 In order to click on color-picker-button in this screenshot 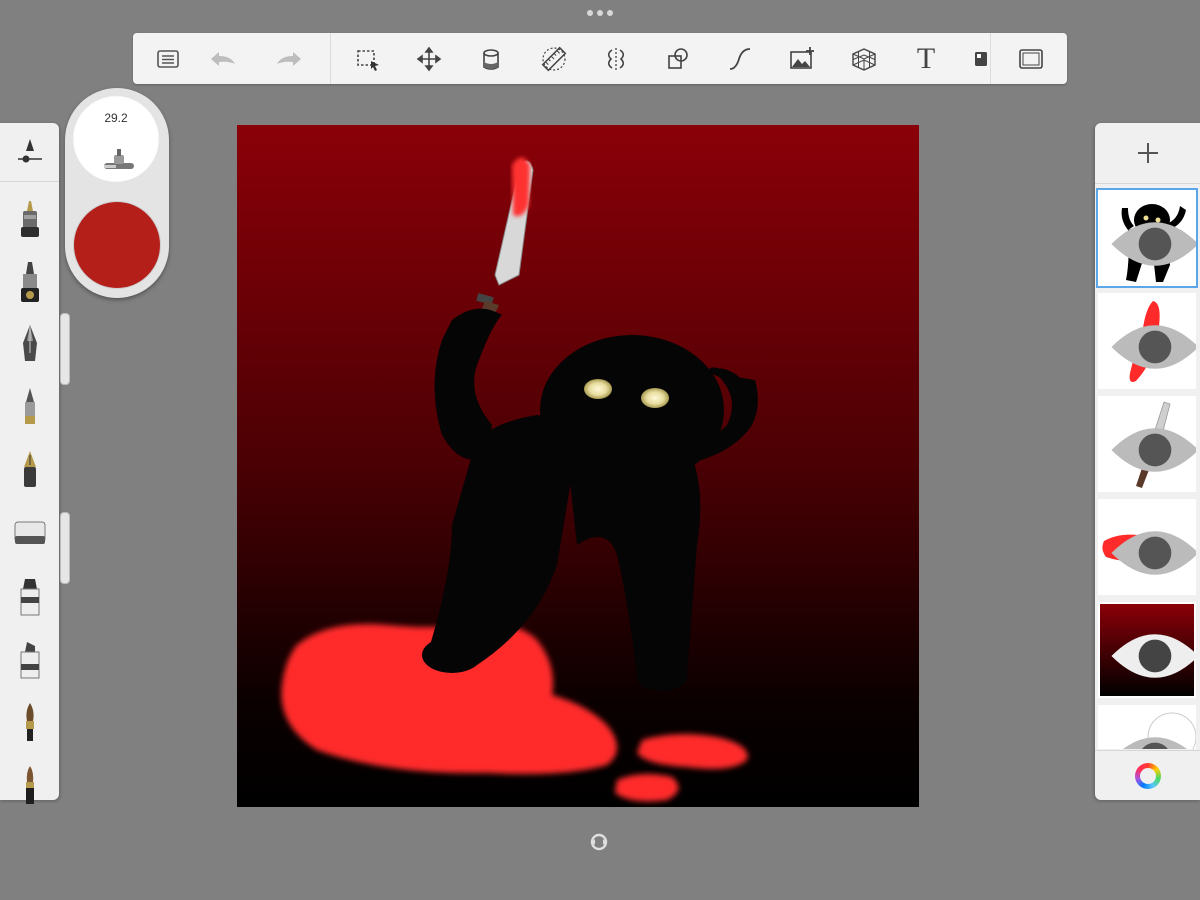, I will do `click(1147, 775)`.